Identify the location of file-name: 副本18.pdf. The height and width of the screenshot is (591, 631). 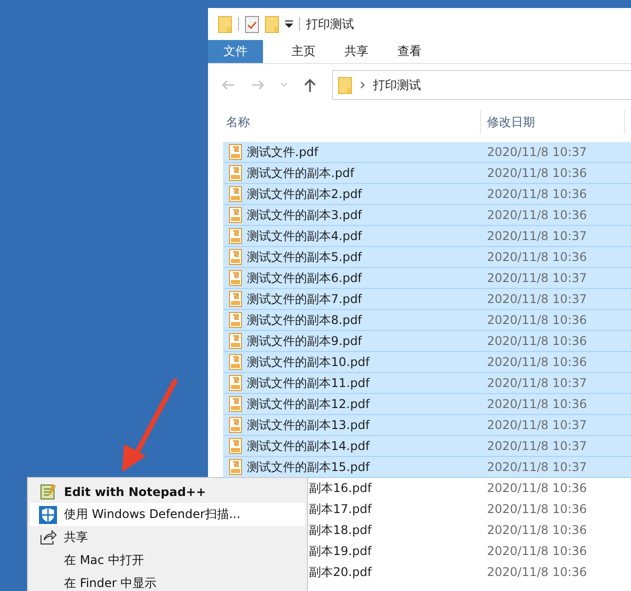
(341, 530).